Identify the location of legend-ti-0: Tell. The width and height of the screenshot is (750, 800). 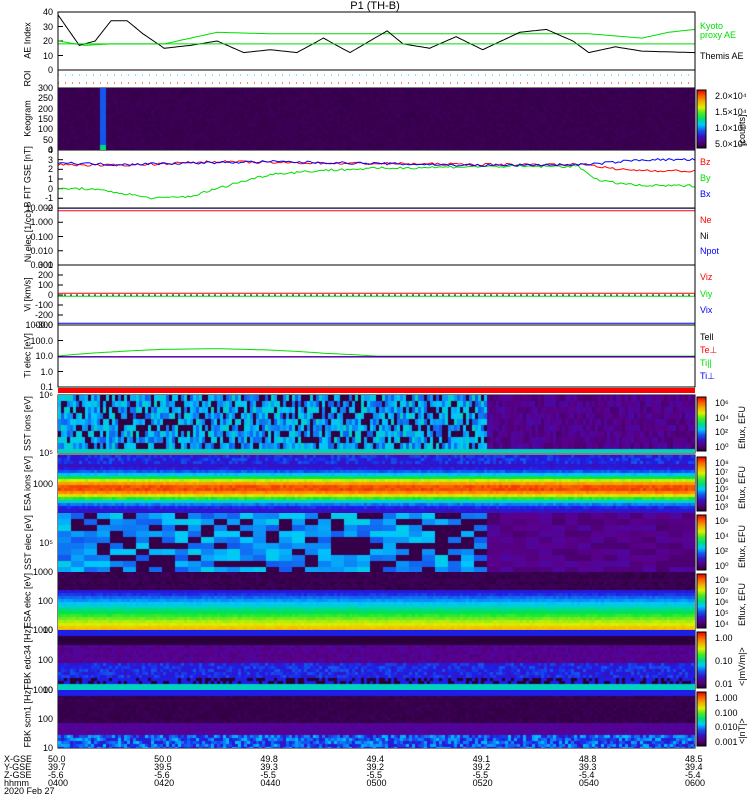
(707, 337).